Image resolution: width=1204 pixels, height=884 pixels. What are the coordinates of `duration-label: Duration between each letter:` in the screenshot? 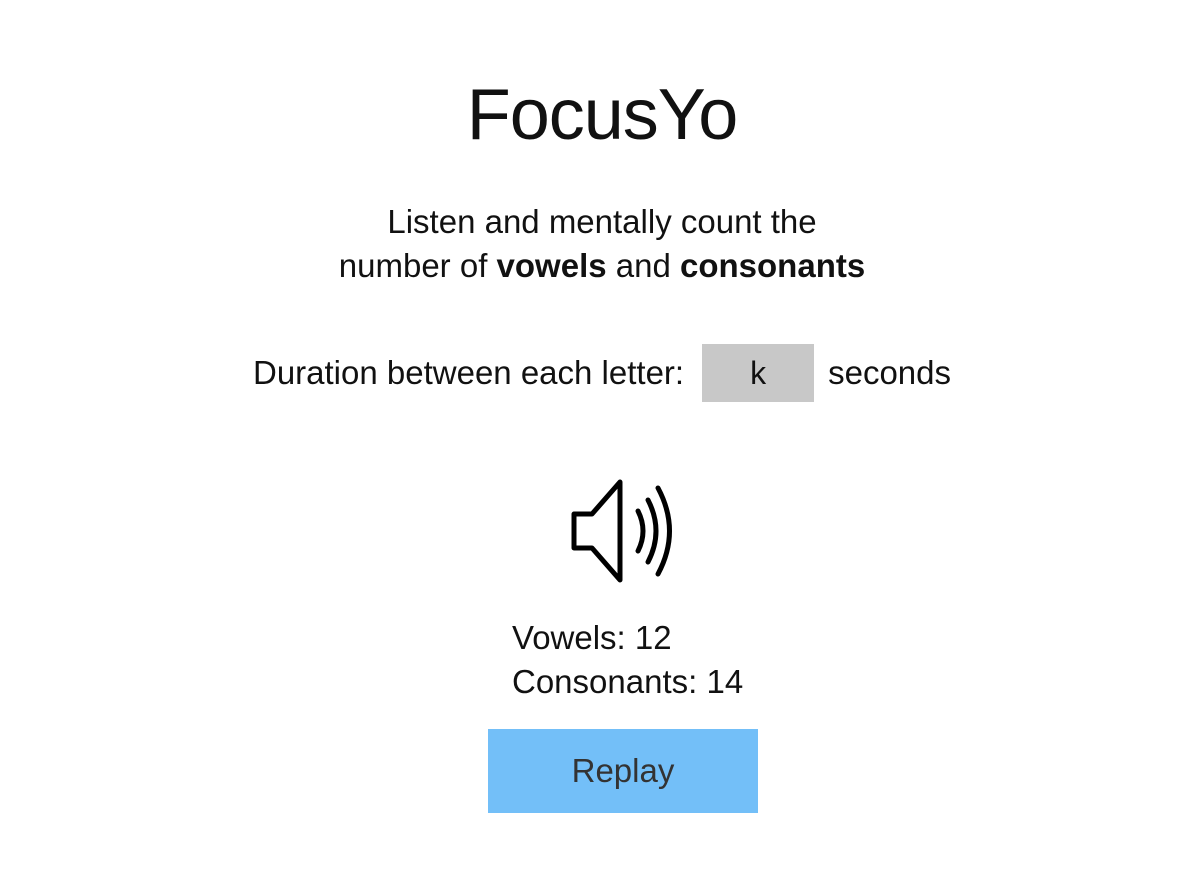 It's located at (468, 372).